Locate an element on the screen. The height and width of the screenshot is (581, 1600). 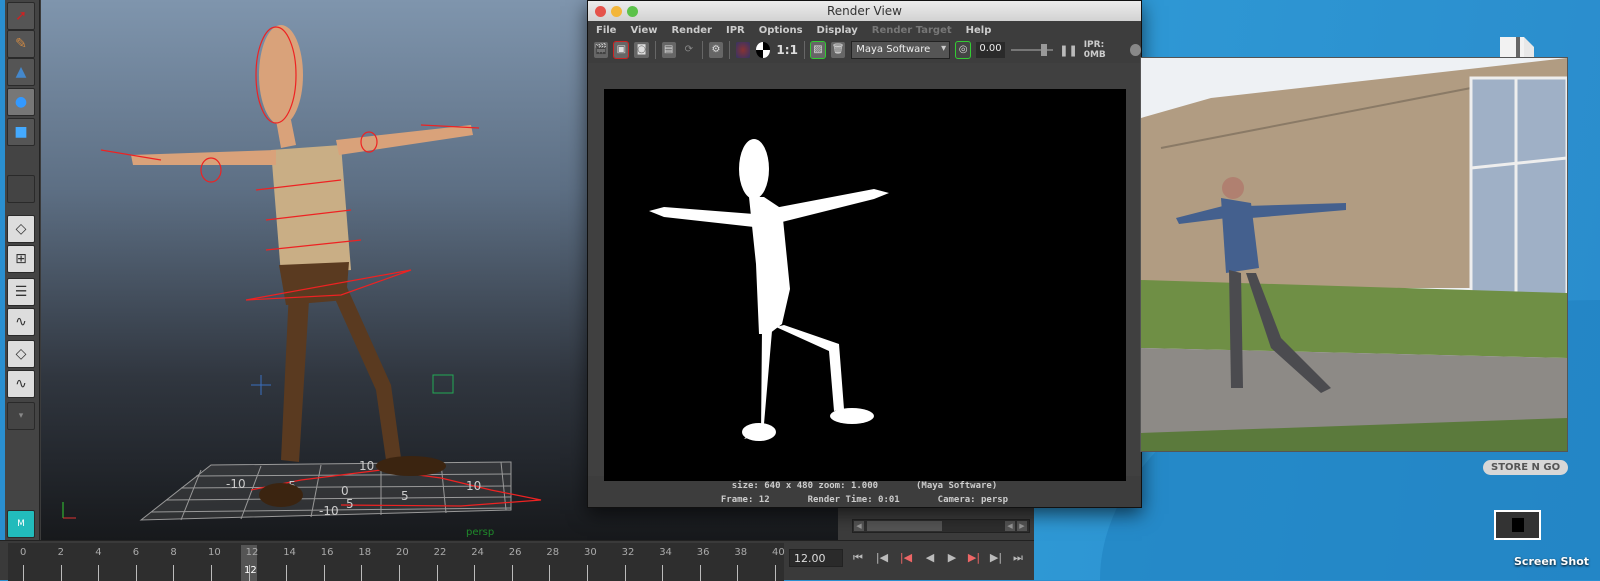
screenshot-thumbnail is located at coordinates (1518, 525).